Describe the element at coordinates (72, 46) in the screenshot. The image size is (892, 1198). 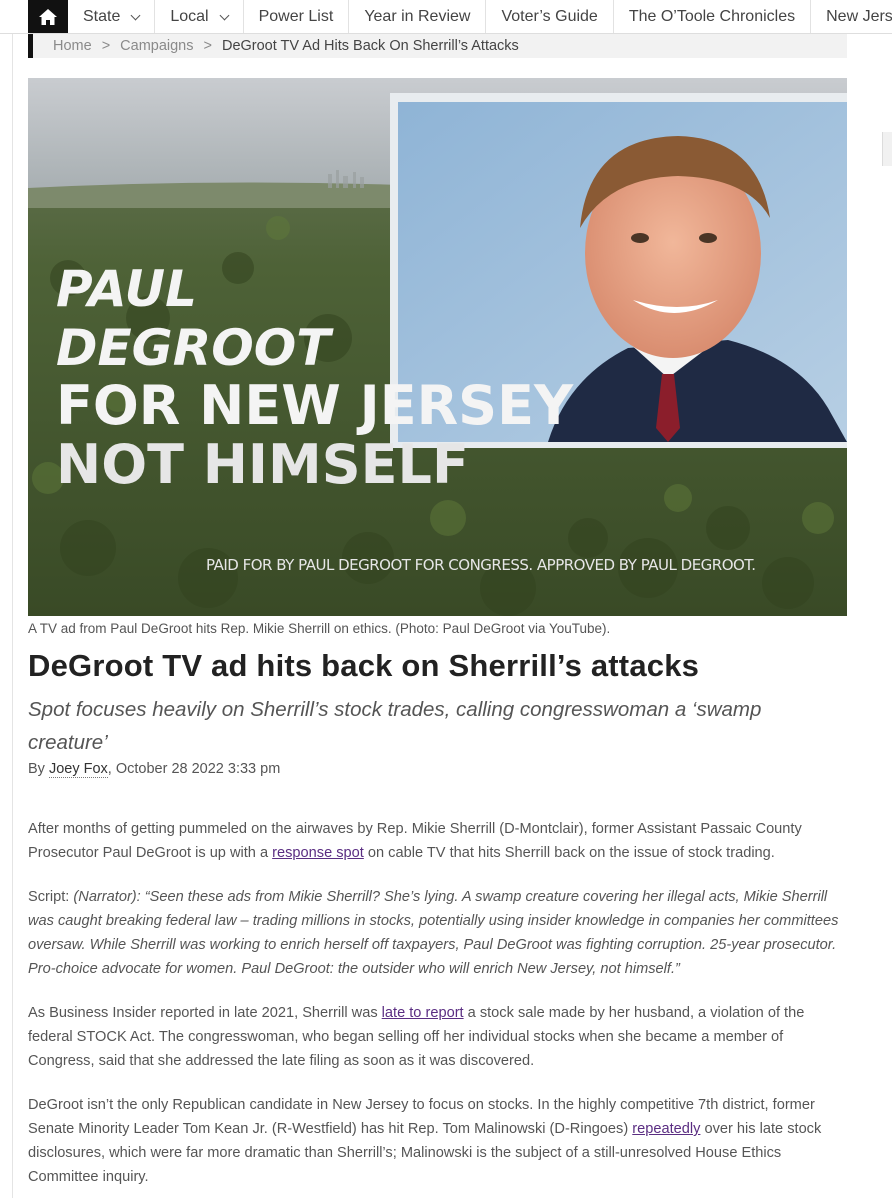
I see `breadcrumb-home-link: Home` at that location.